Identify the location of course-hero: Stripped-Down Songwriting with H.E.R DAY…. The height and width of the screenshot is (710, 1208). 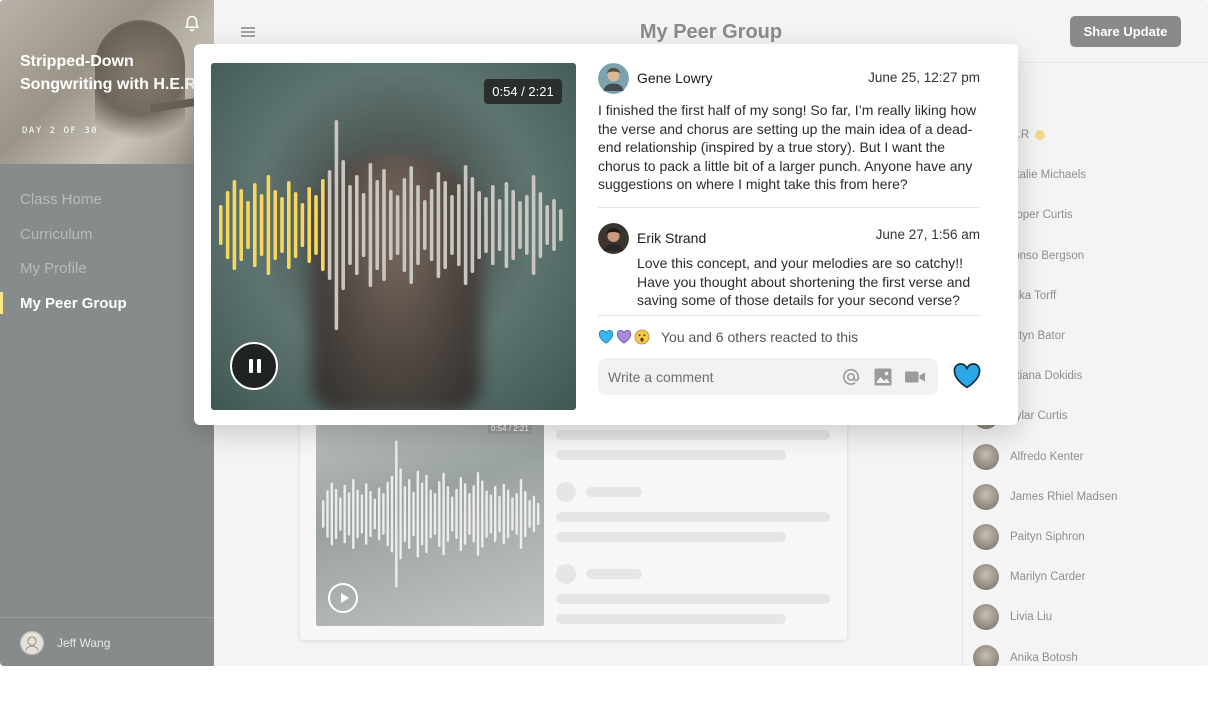
(107, 82).